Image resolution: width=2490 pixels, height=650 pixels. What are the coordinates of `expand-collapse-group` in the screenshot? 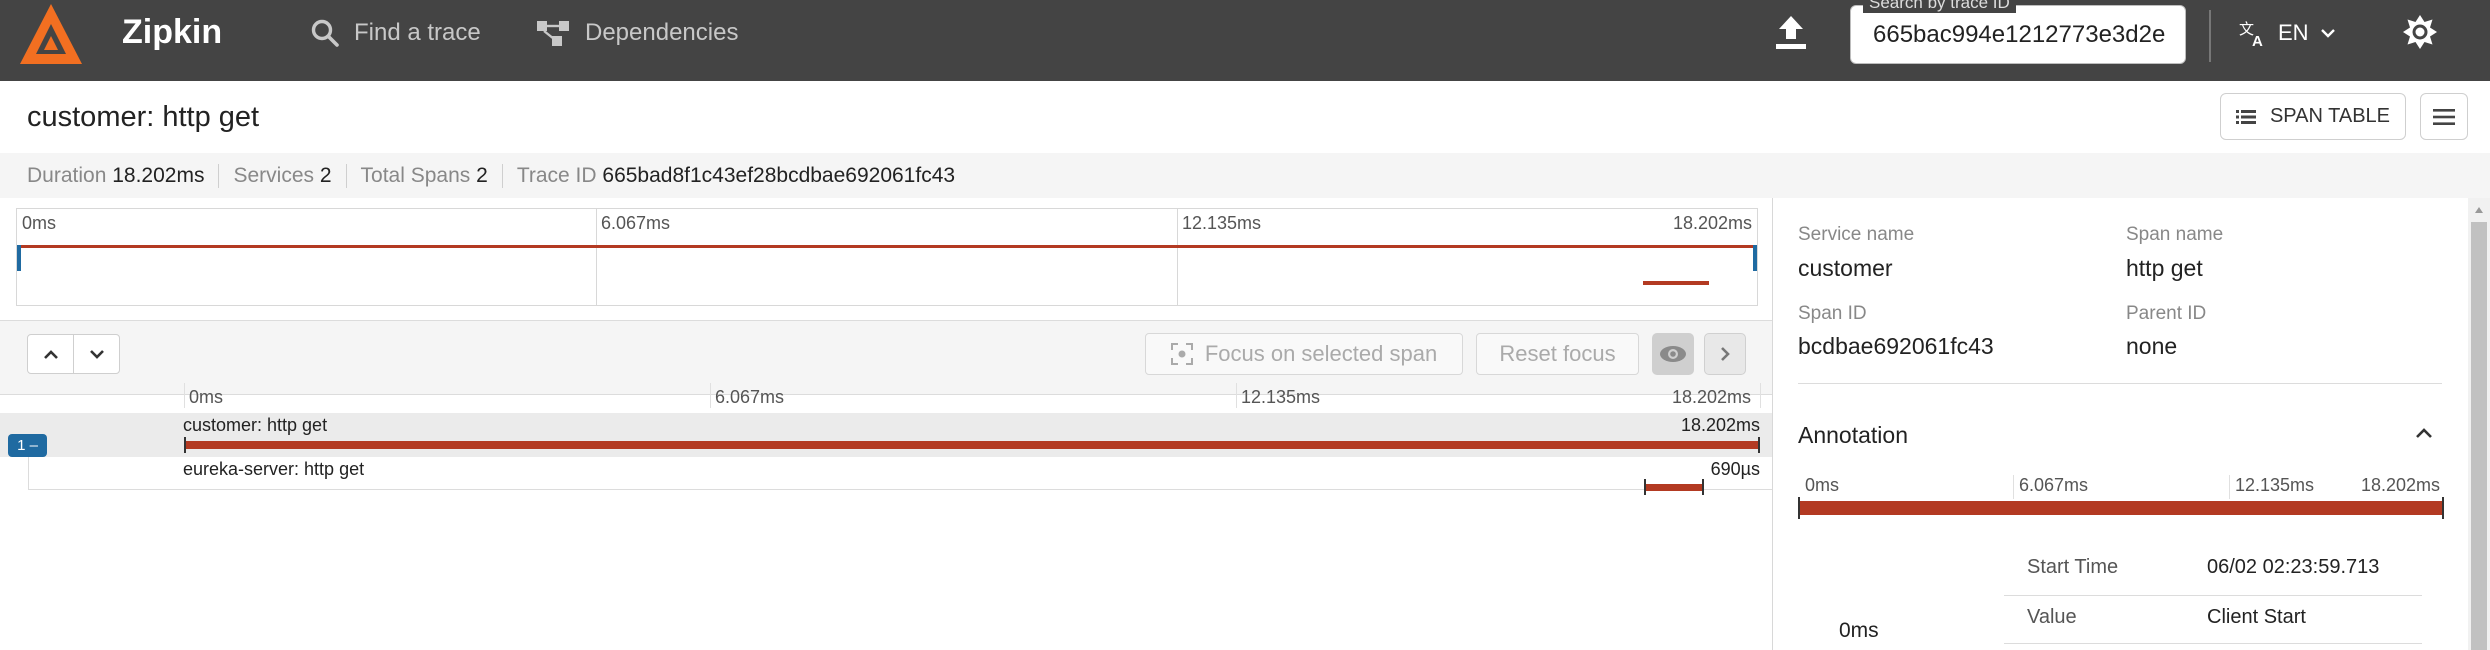 It's located at (73, 354).